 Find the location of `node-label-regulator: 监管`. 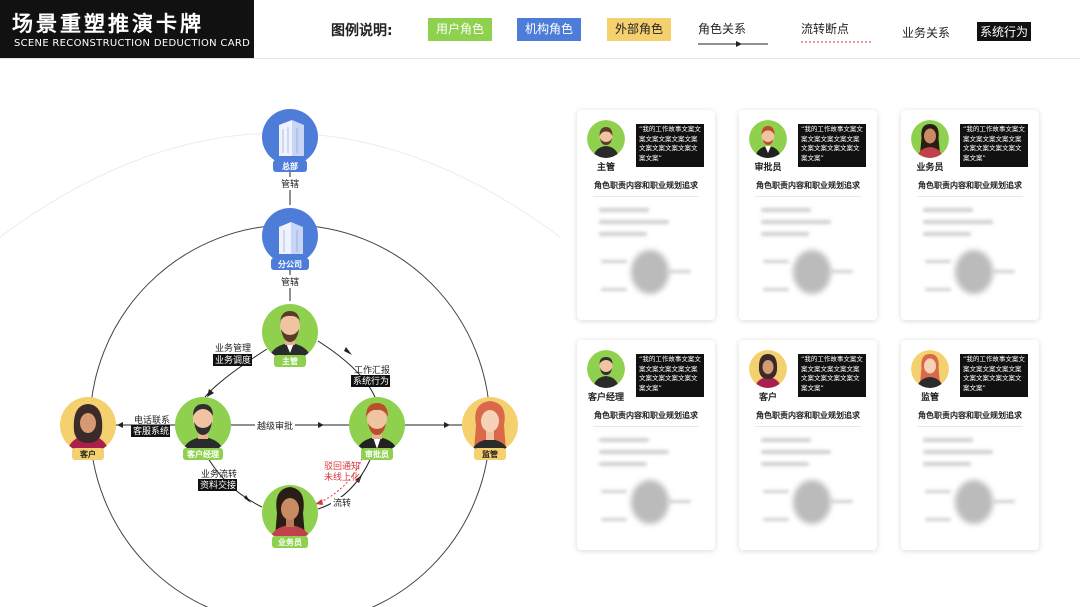

node-label-regulator: 监管 is located at coordinates (490, 454).